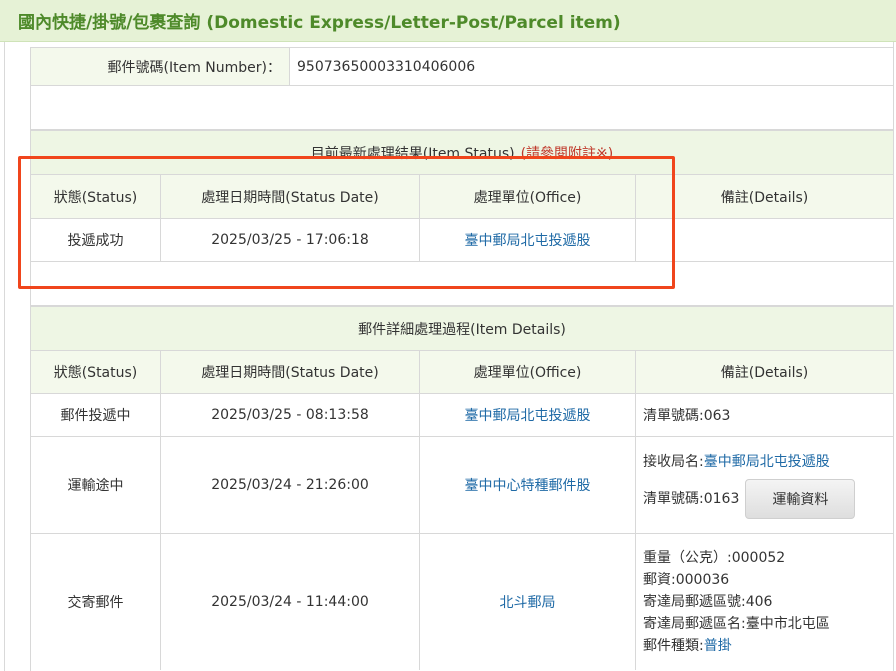 This screenshot has width=896, height=671. What do you see at coordinates (528, 485) in the screenshot?
I see `row-office-link: 臺中中心特種郵件股` at bounding box center [528, 485].